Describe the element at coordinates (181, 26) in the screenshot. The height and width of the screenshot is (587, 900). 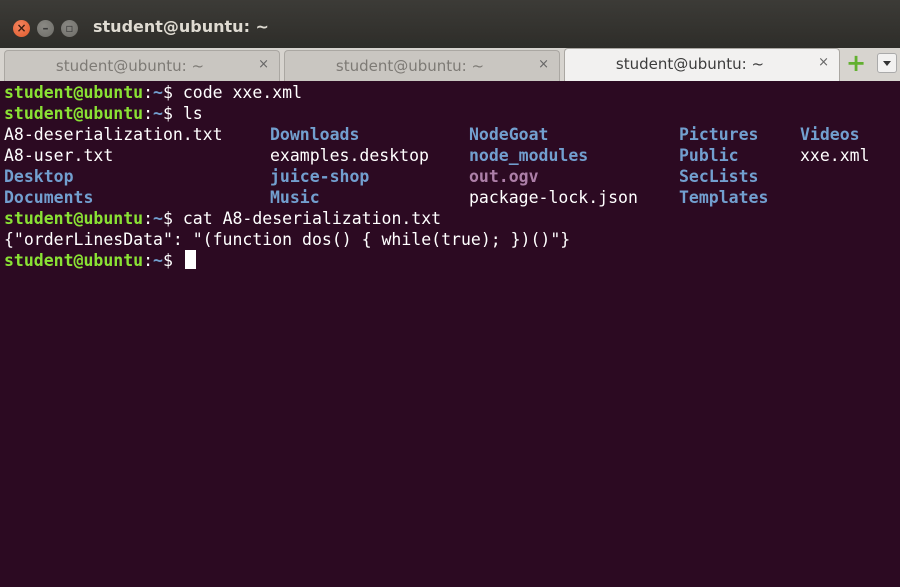
I see `window-title: student@ubuntu: ~` at that location.